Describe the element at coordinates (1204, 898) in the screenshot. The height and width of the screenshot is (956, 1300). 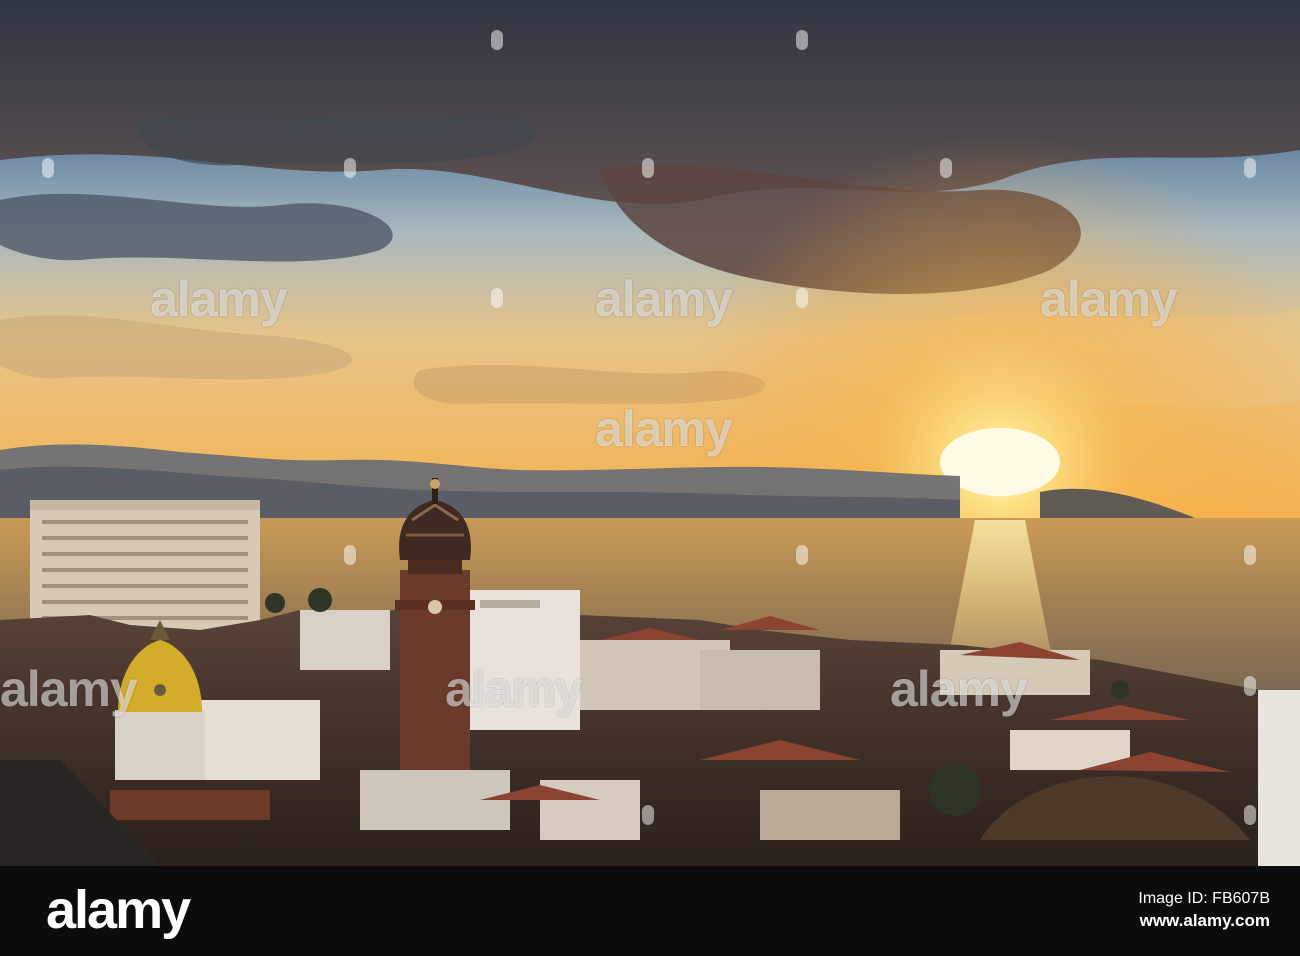
I see `image-id: Image ID: FB607B` at that location.